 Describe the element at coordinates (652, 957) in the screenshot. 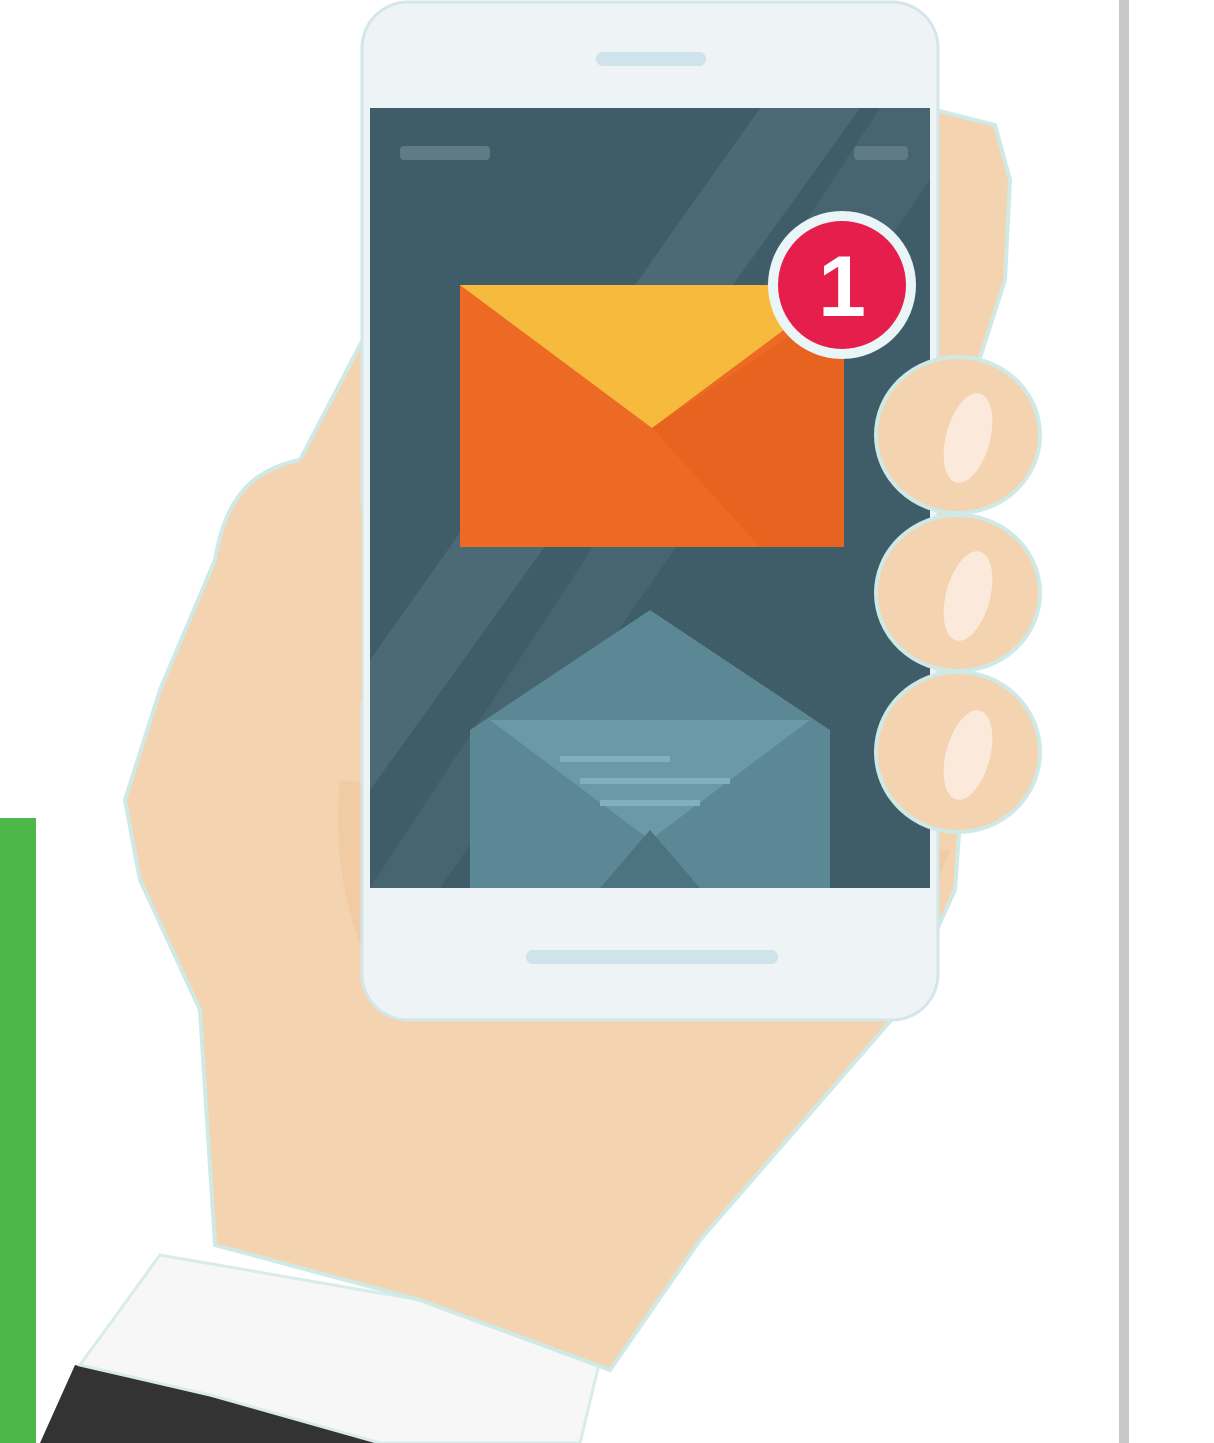

I see `phone-home-bar` at that location.